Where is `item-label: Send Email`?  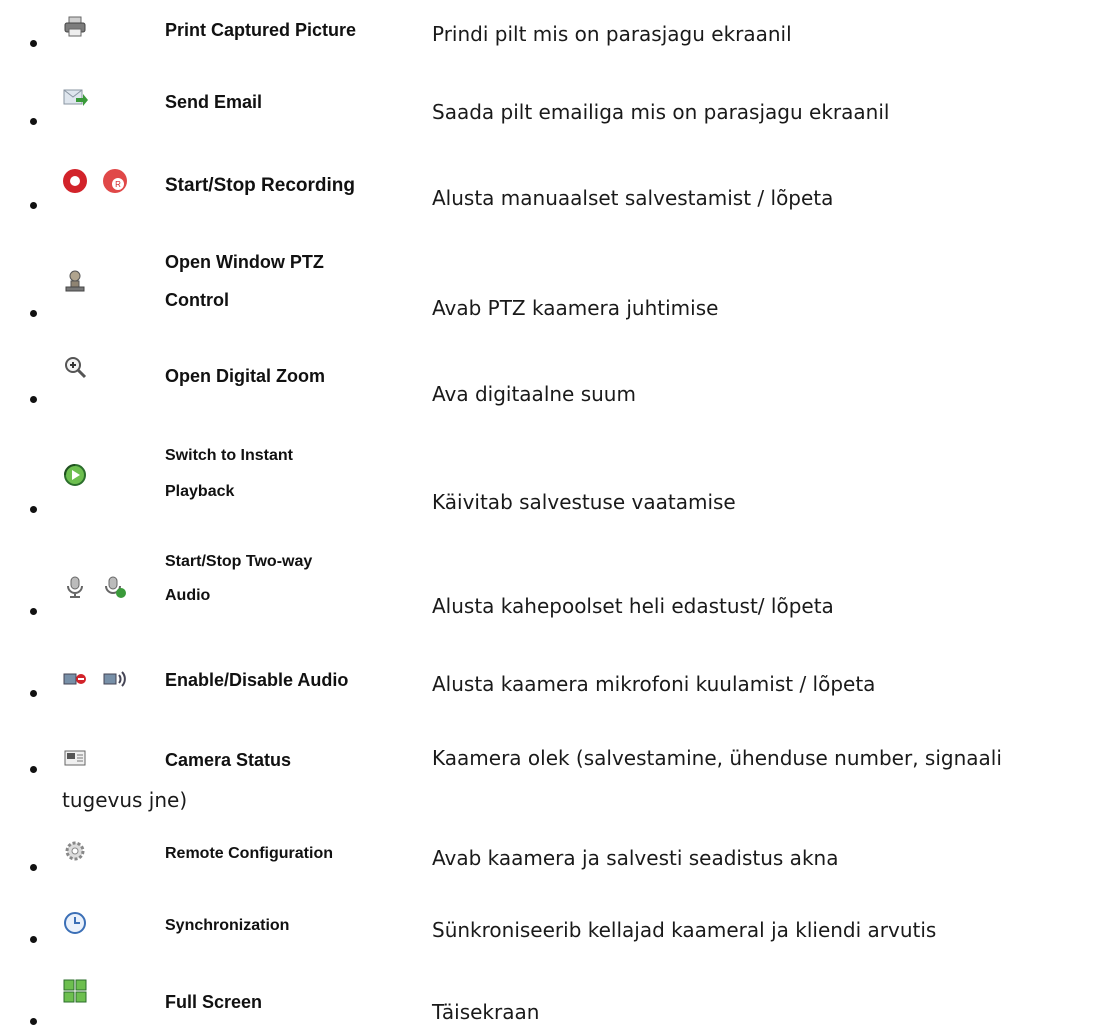 item-label: Send Email is located at coordinates (214, 102).